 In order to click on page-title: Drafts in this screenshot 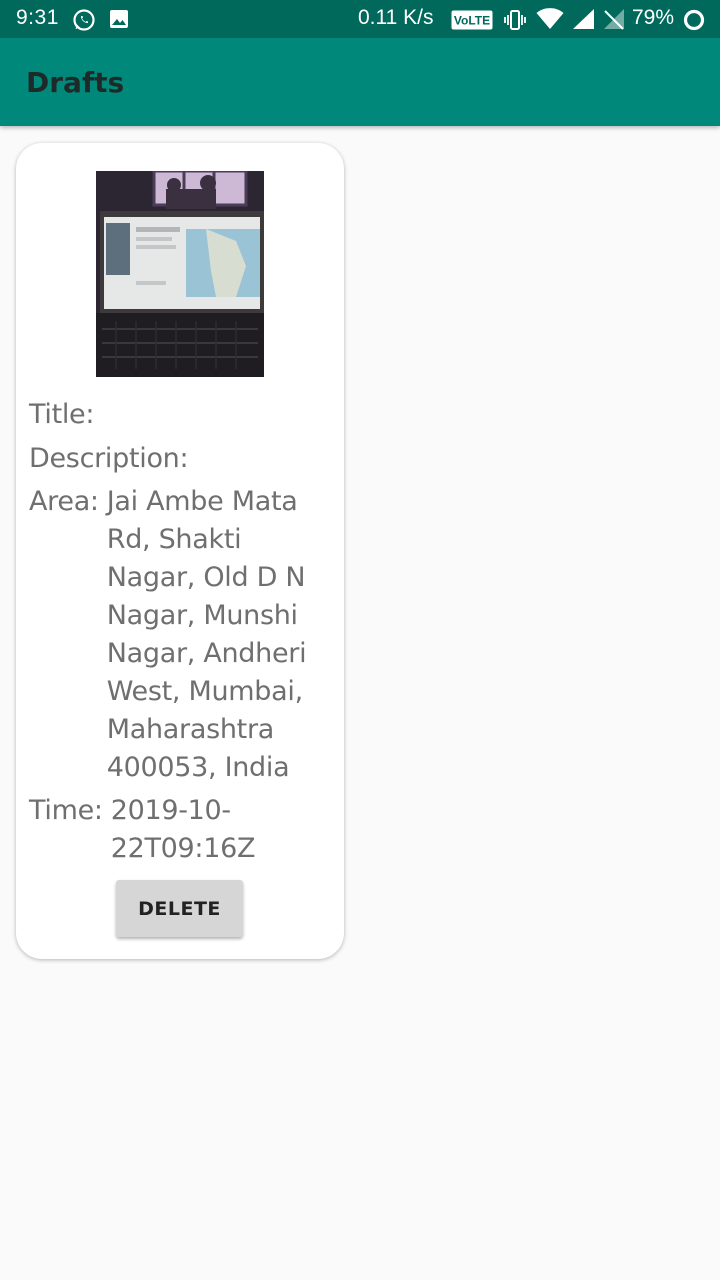, I will do `click(75, 82)`.